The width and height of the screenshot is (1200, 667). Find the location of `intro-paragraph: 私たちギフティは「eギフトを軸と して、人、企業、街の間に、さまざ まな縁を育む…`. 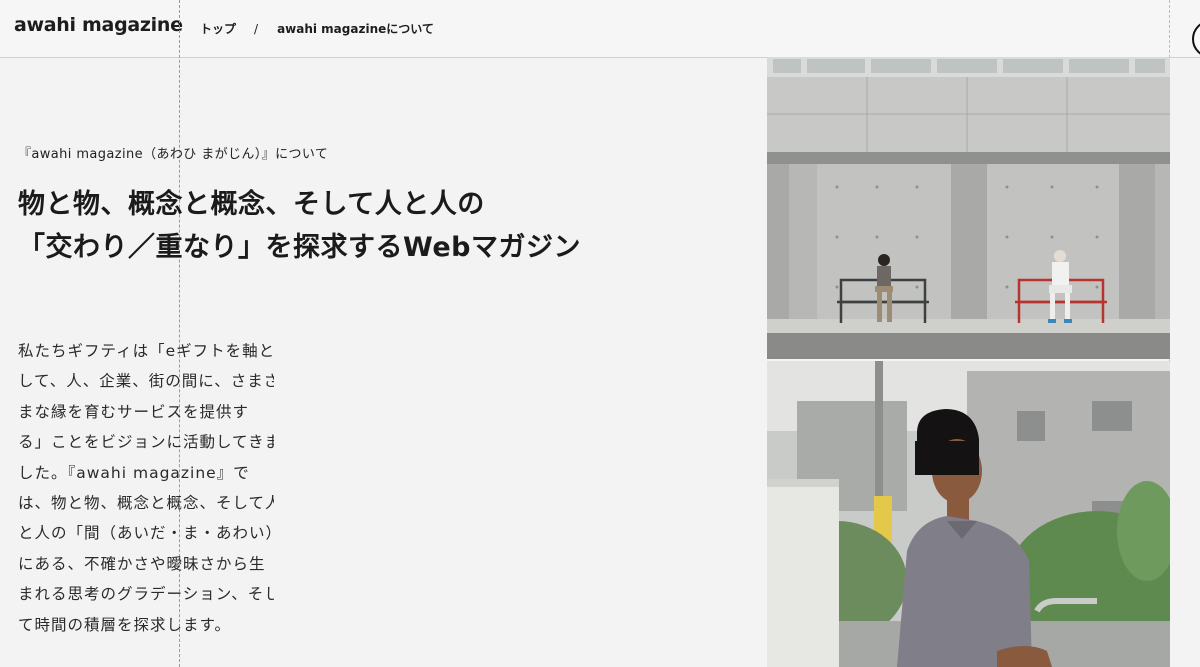

intro-paragraph: 私たちギフティは「eギフトを軸と して、人、企業、街の間に、さまざ まな縁を育む… is located at coordinates (146, 488).